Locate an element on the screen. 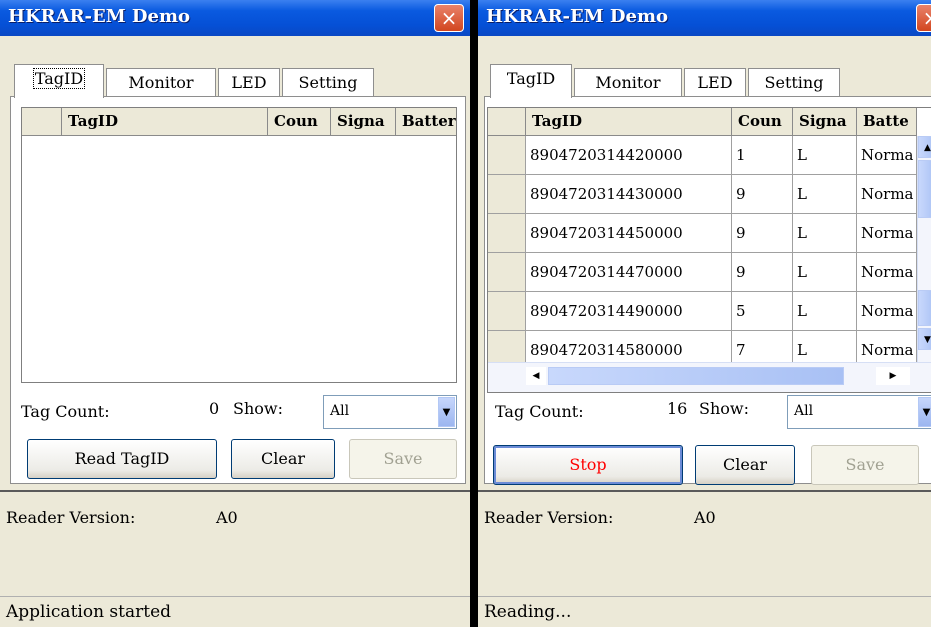  scroll-thumb-lower is located at coordinates (924, 308).